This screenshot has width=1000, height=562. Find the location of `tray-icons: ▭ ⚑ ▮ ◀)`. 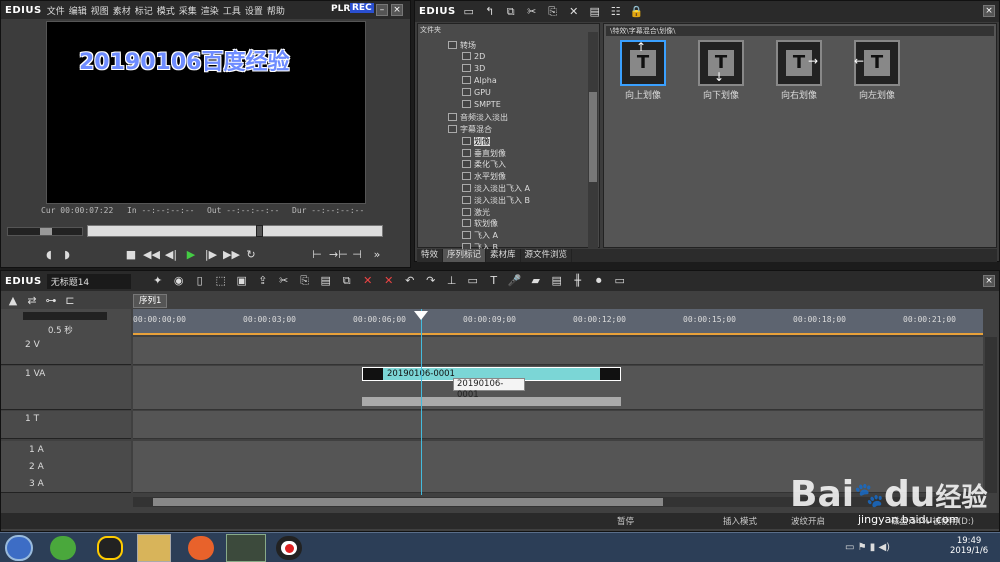

tray-icons: ▭ ⚑ ▮ ◀) is located at coordinates (867, 547).